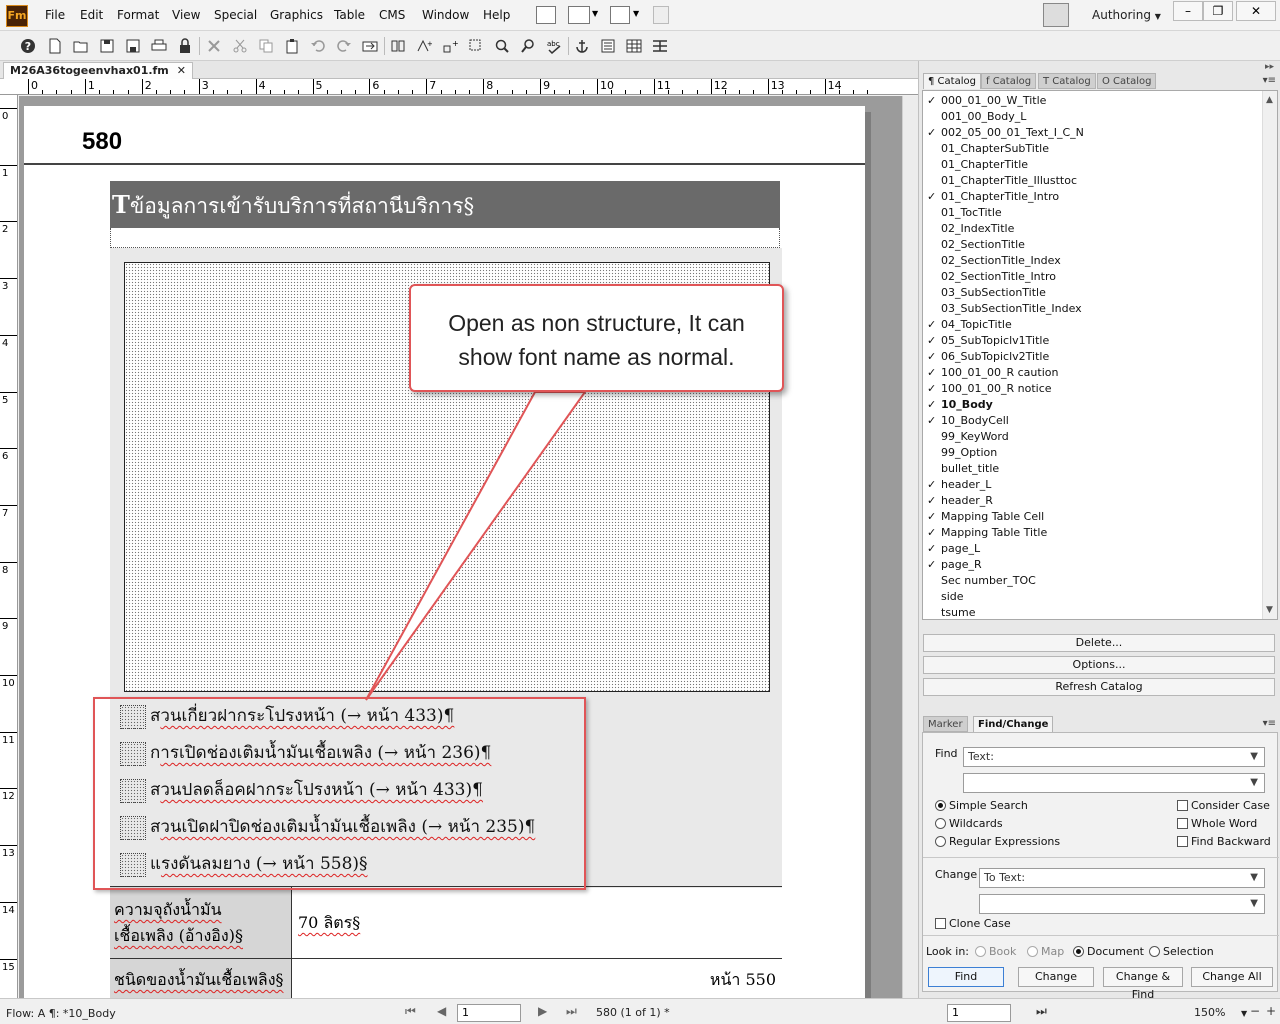 This screenshot has height=1024, width=1280. I want to click on find-button: Find, so click(966, 977).